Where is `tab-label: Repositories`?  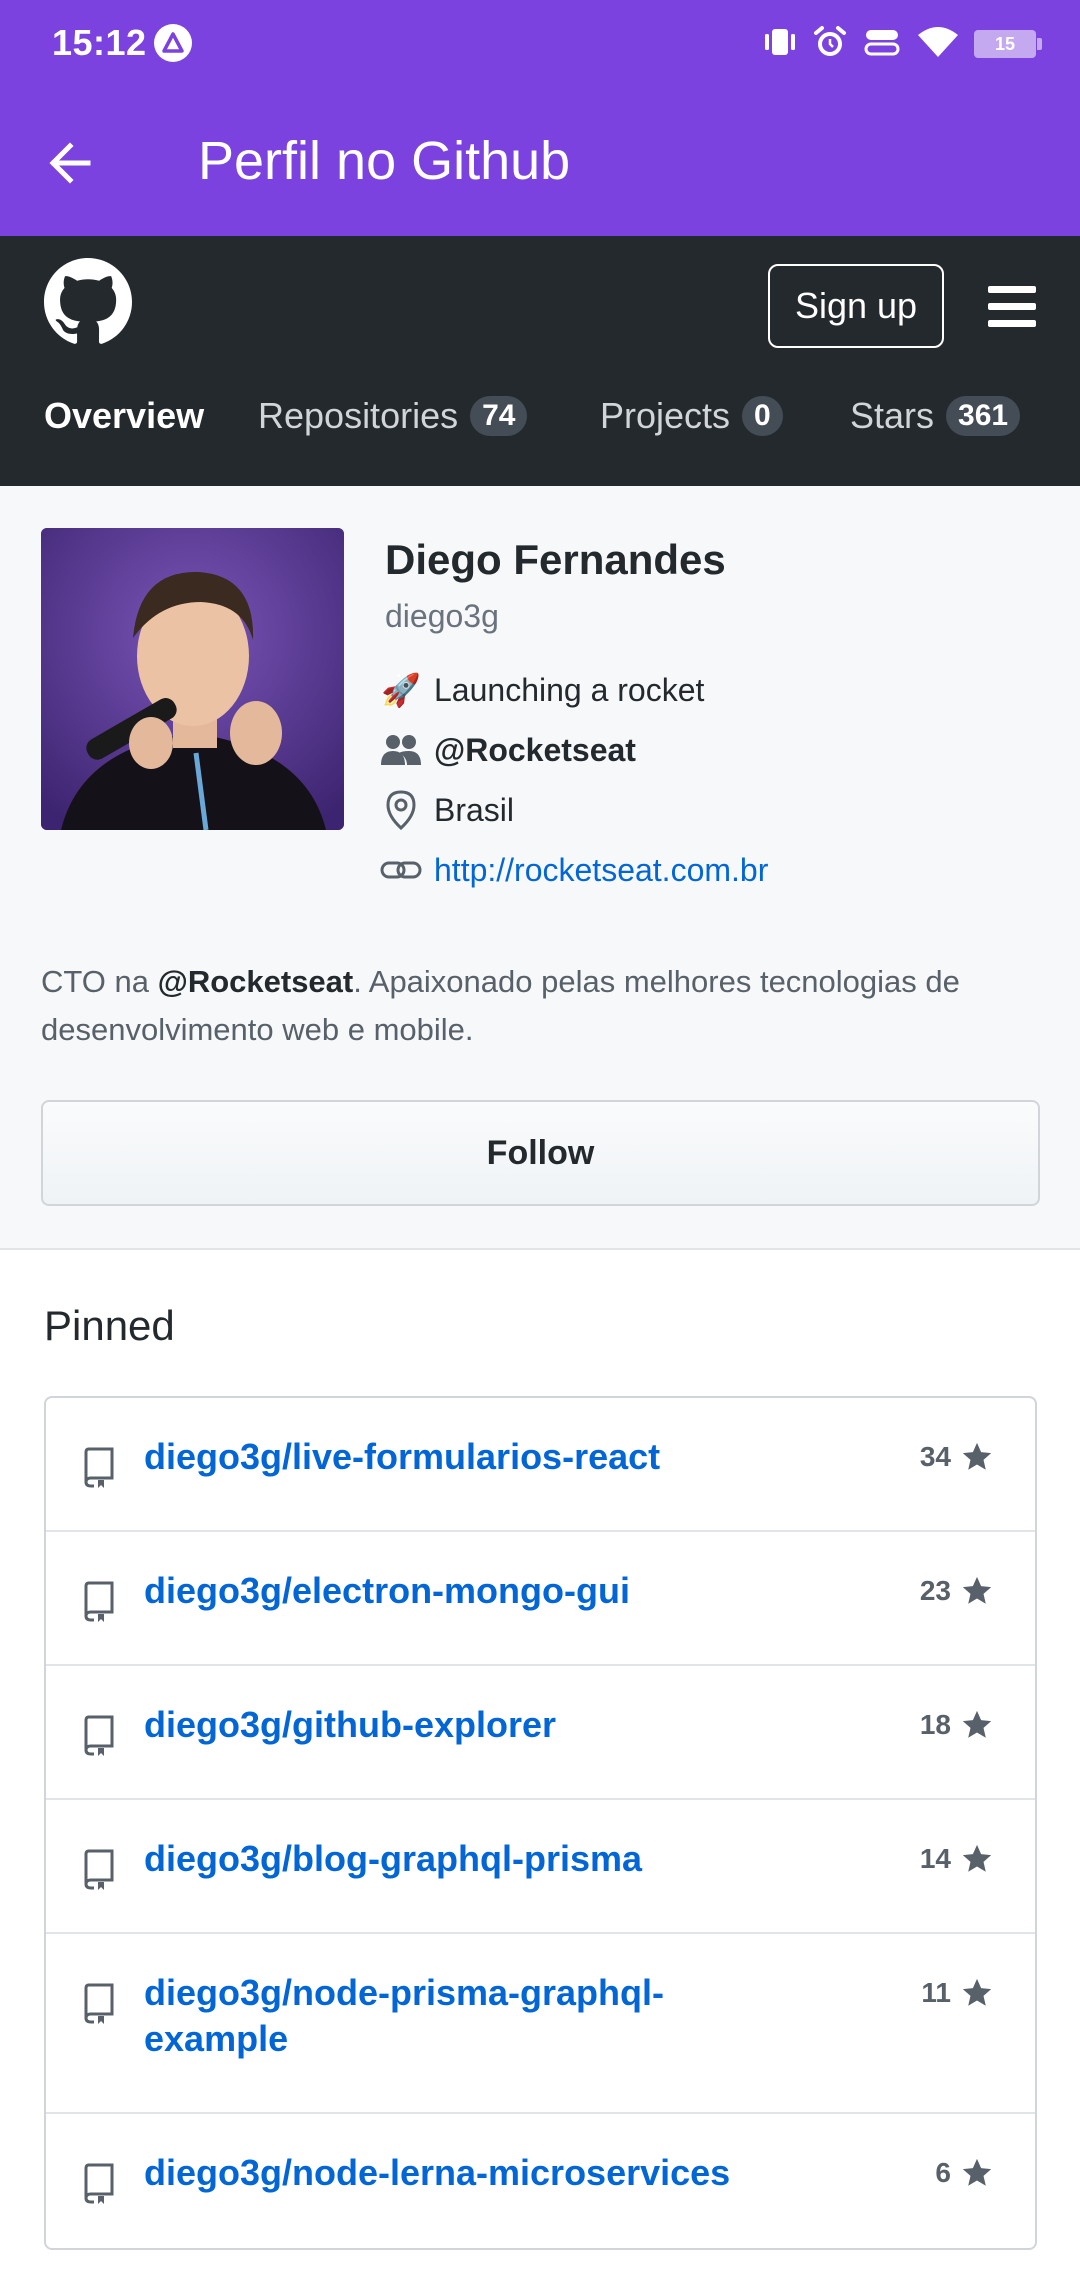 tab-label: Repositories is located at coordinates (358, 415).